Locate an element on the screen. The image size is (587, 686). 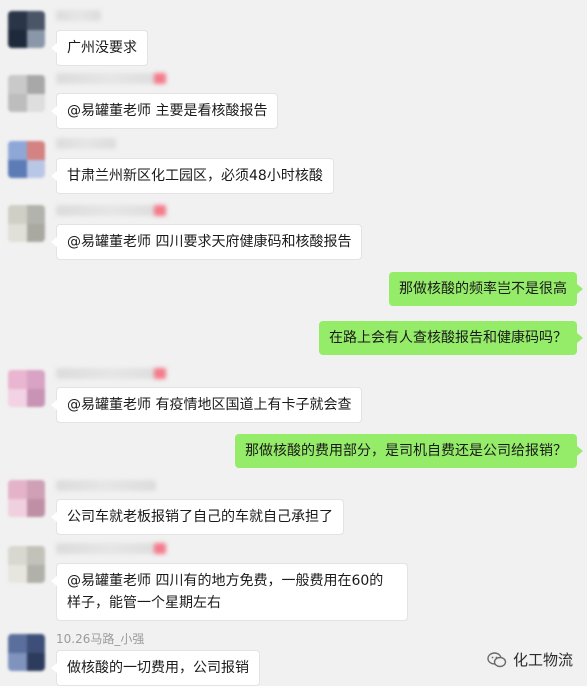
message-bubble: @易罐董老师 四川要求天府健康码和核酸报告 is located at coordinates (206, 242).